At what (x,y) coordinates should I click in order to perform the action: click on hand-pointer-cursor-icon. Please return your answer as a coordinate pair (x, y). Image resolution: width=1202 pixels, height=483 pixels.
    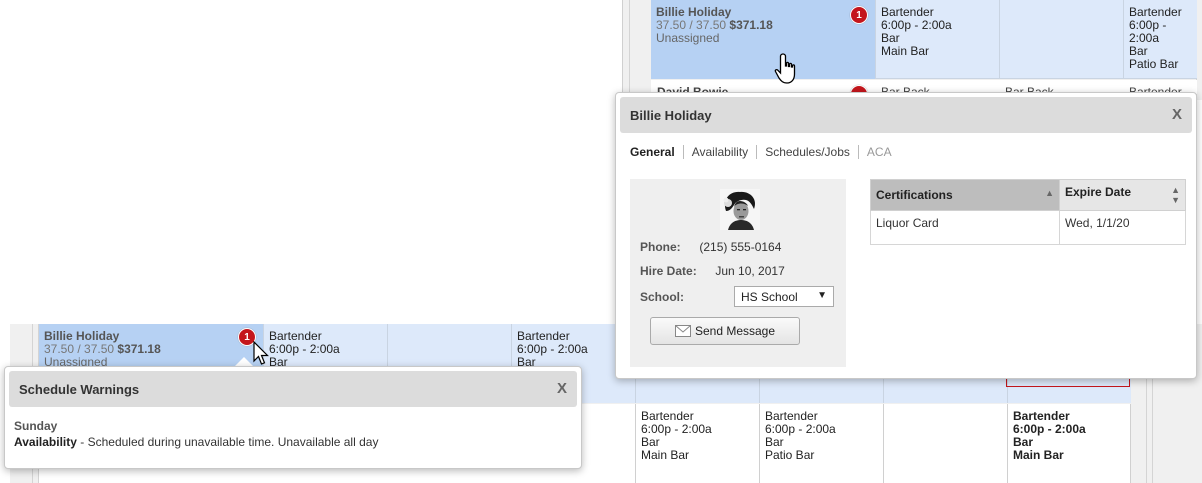
    Looking at the image, I should click on (785, 68).